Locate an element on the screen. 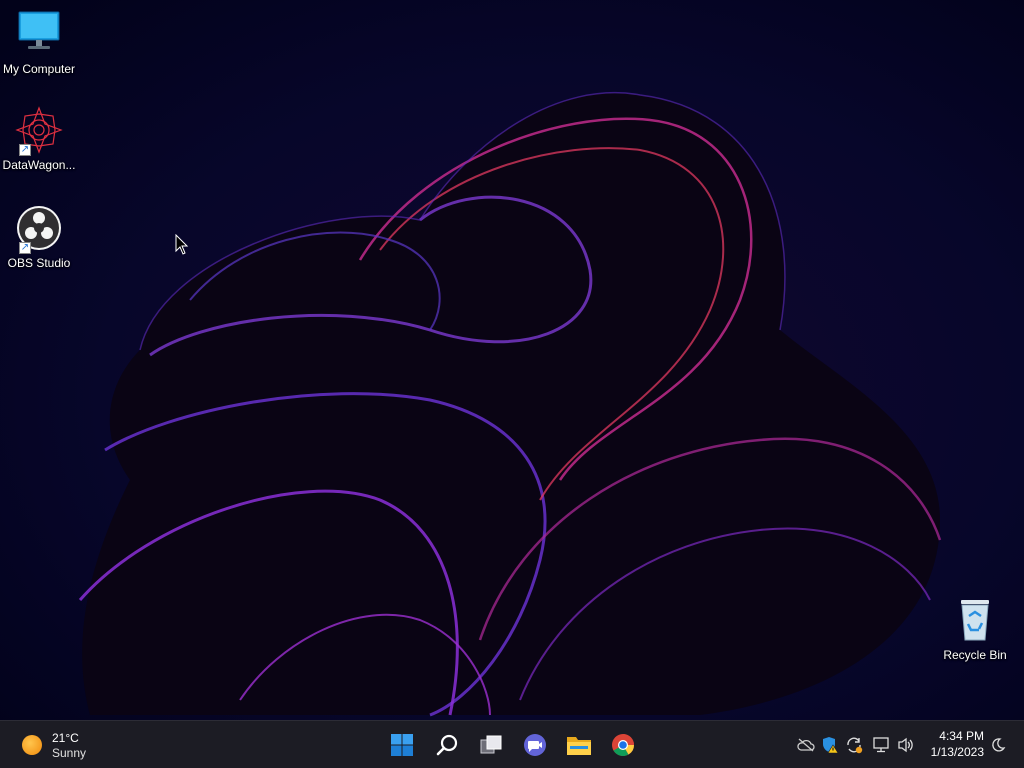 Image resolution: width=1024 pixels, height=768 pixels. network-button is located at coordinates (881, 745).